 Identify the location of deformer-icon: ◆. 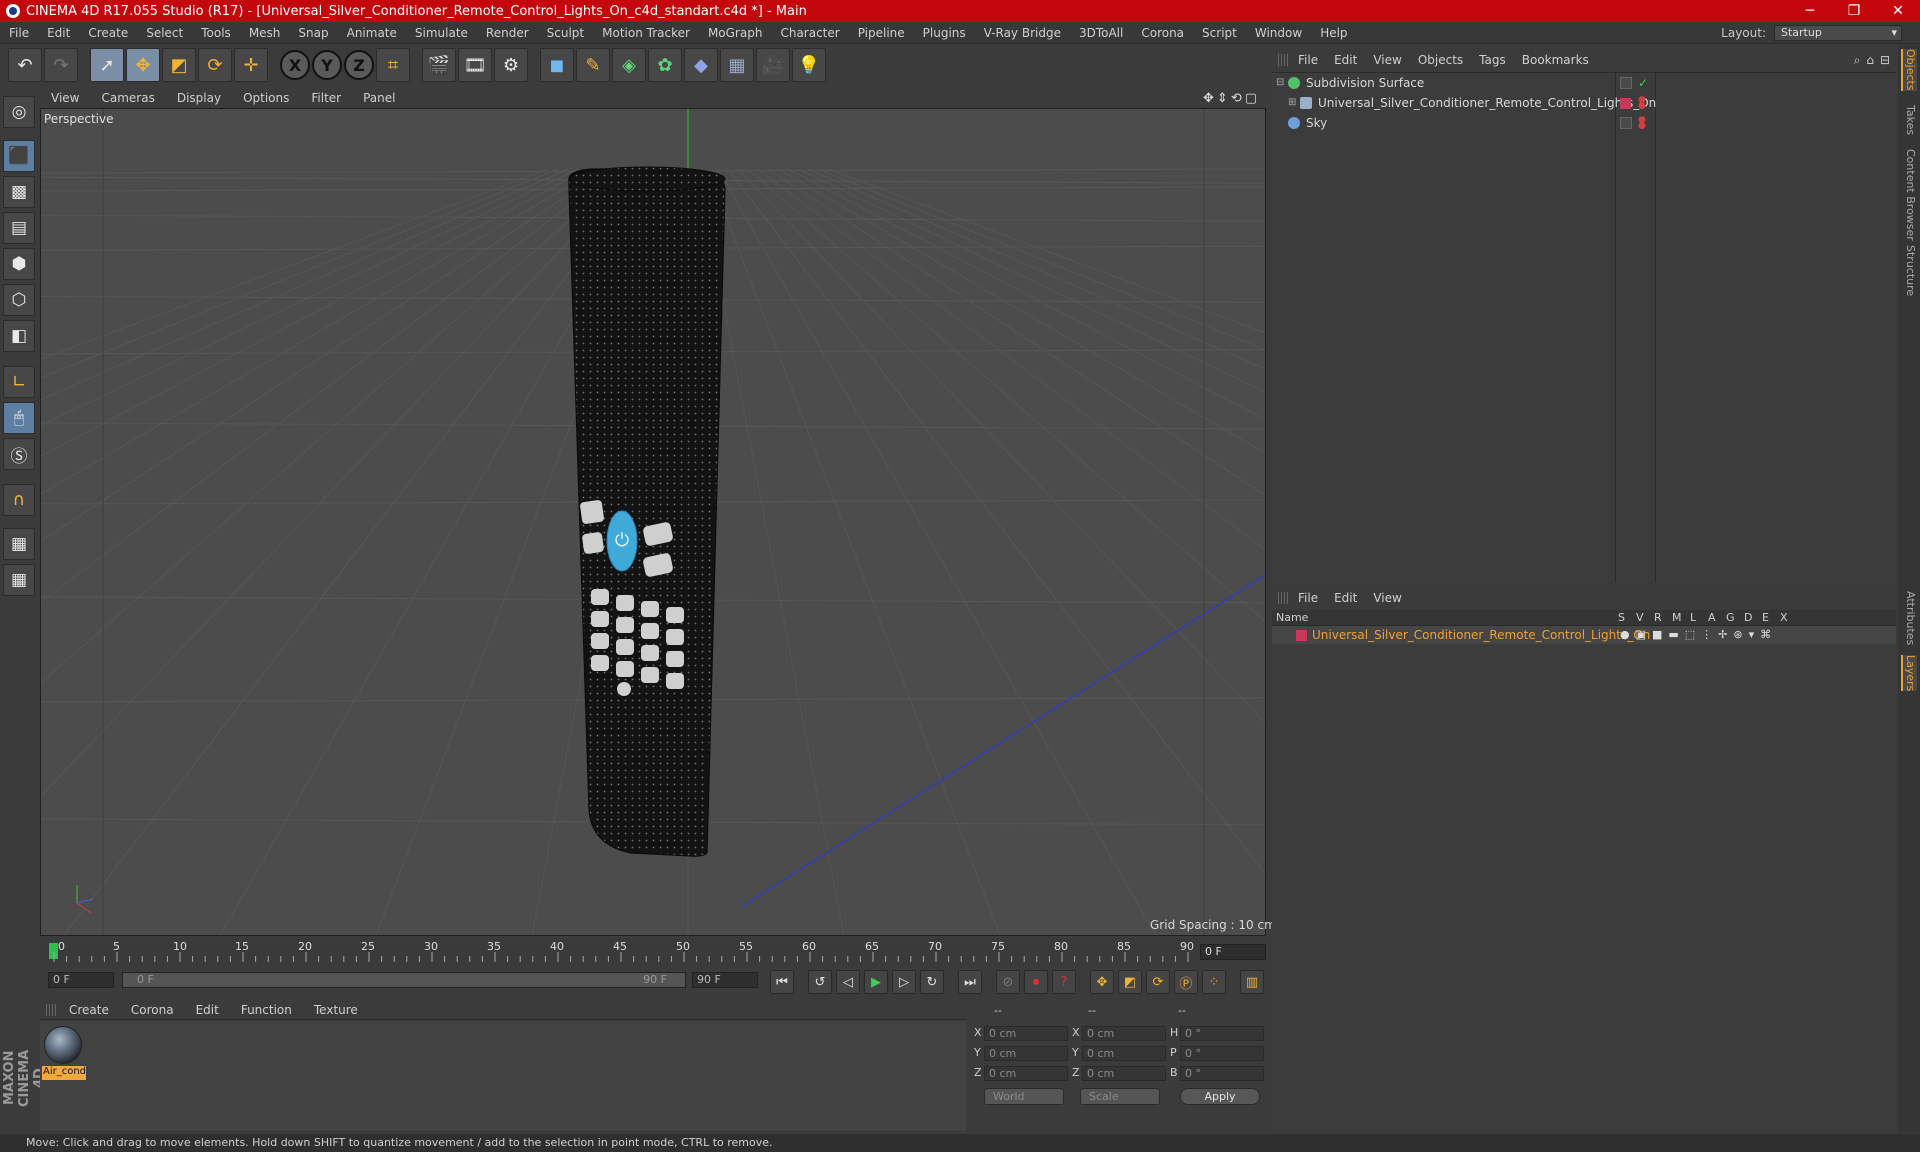
(701, 65).